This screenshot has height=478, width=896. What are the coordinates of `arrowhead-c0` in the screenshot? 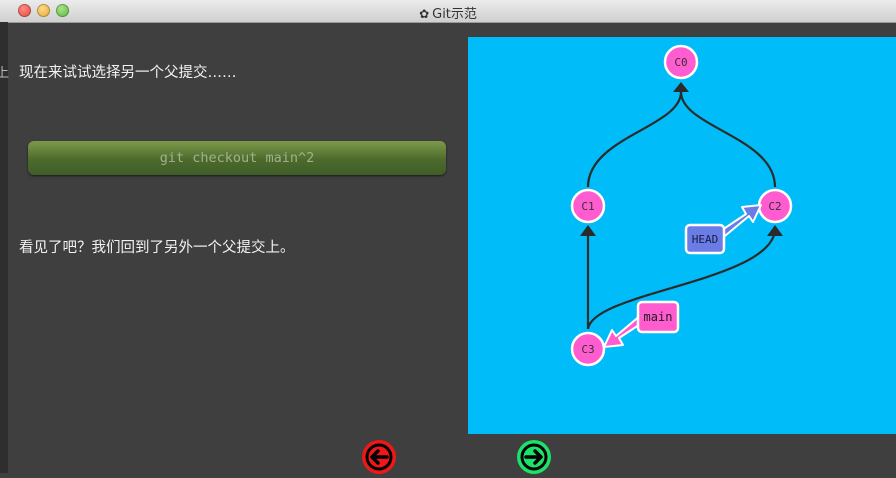 It's located at (681, 87).